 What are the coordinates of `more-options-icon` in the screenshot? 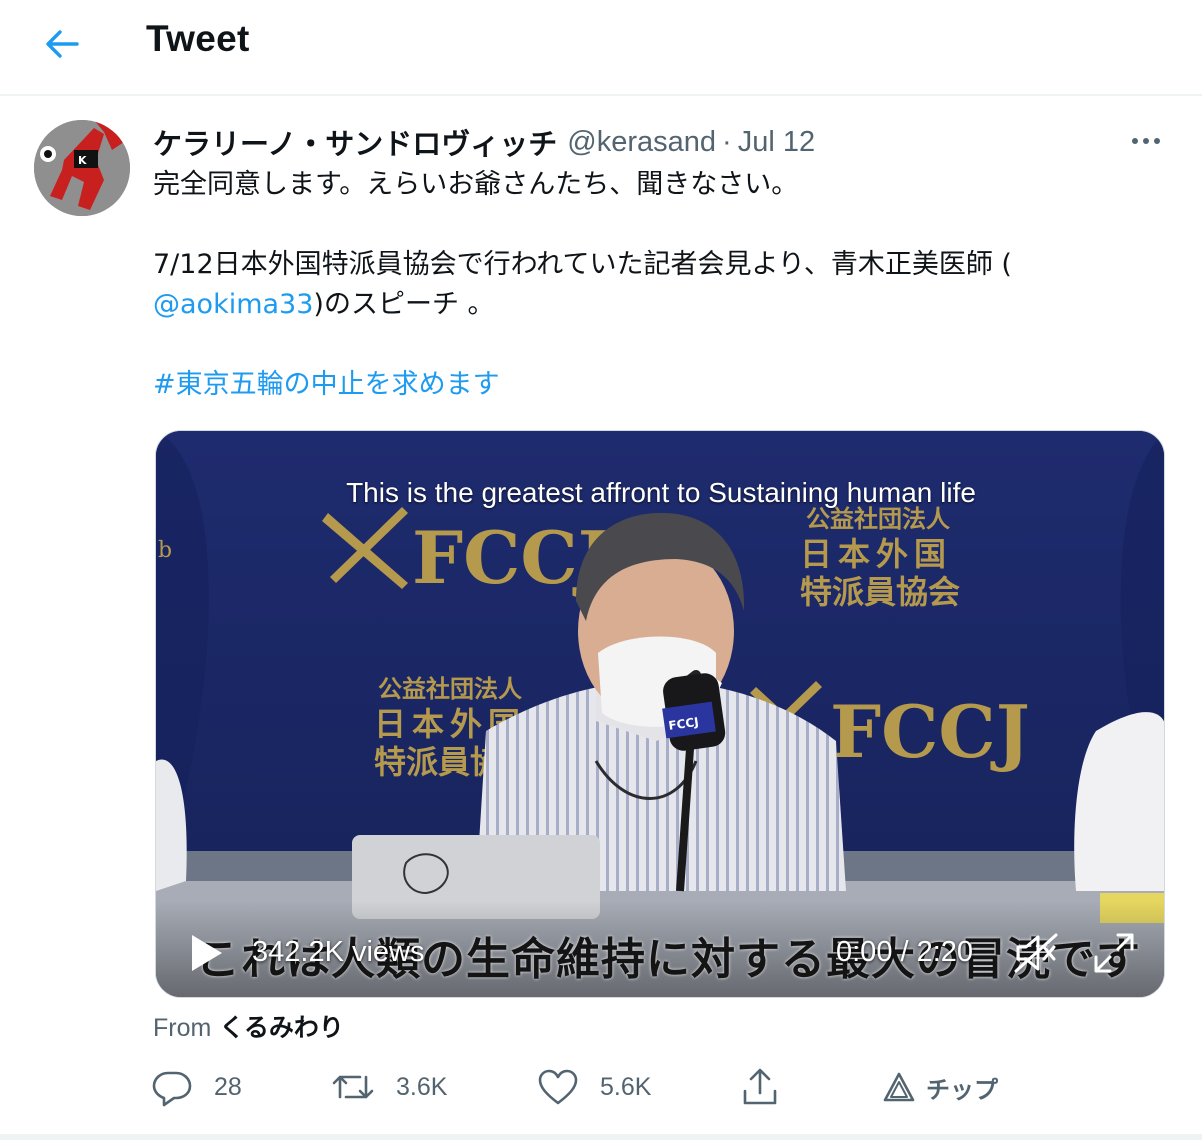 It's located at (1146, 141).